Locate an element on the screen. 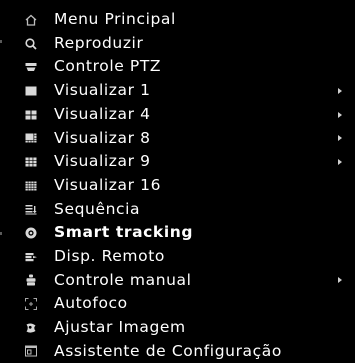 This screenshot has height=363, width=355. menu-item-label: Ajustar Imagem is located at coordinates (120, 327).